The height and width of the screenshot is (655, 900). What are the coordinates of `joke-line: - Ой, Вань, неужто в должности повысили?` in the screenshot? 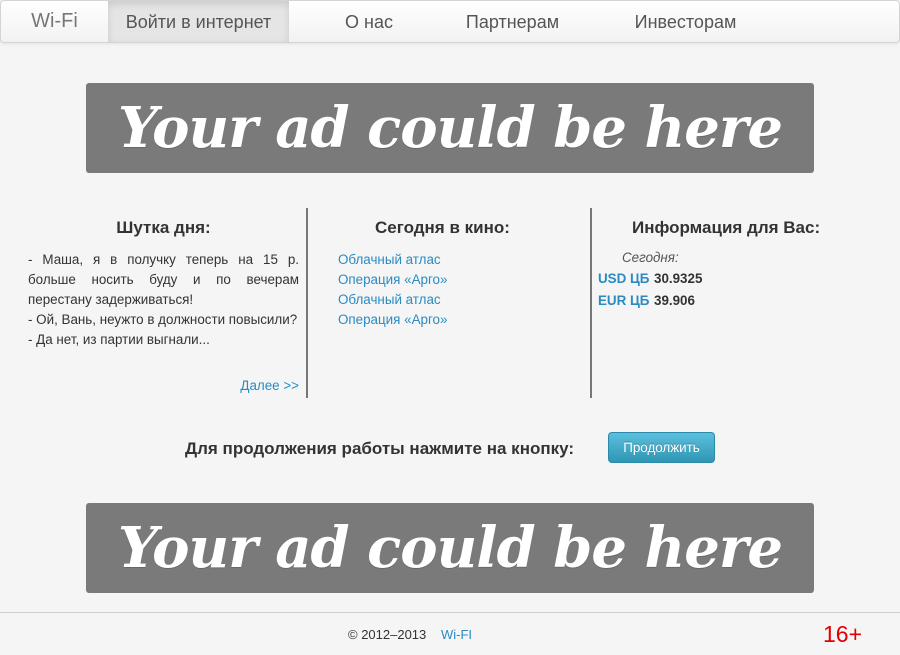 It's located at (163, 319).